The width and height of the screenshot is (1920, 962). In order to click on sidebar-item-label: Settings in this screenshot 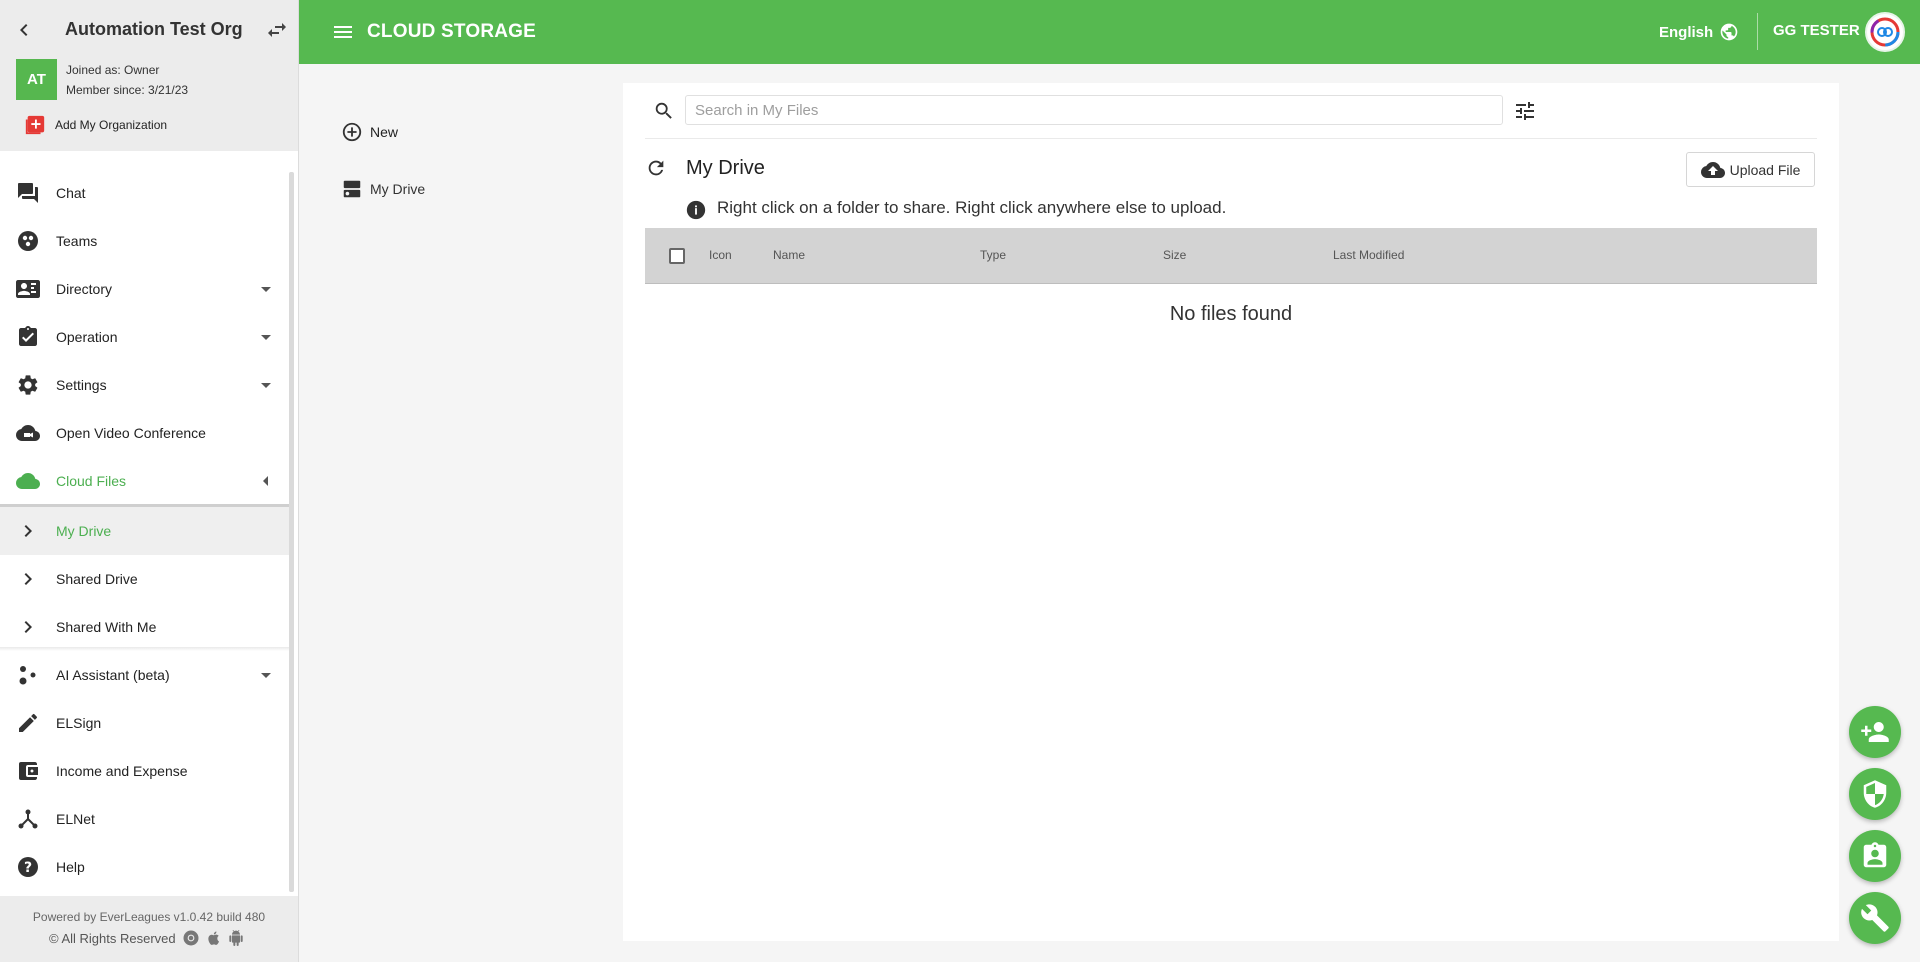, I will do `click(81, 385)`.